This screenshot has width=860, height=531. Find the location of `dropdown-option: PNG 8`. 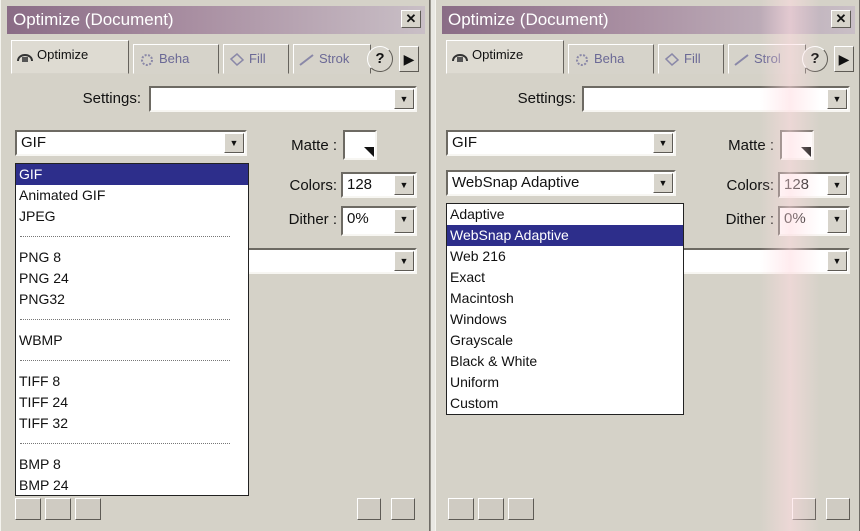

dropdown-option: PNG 8 is located at coordinates (132, 257).